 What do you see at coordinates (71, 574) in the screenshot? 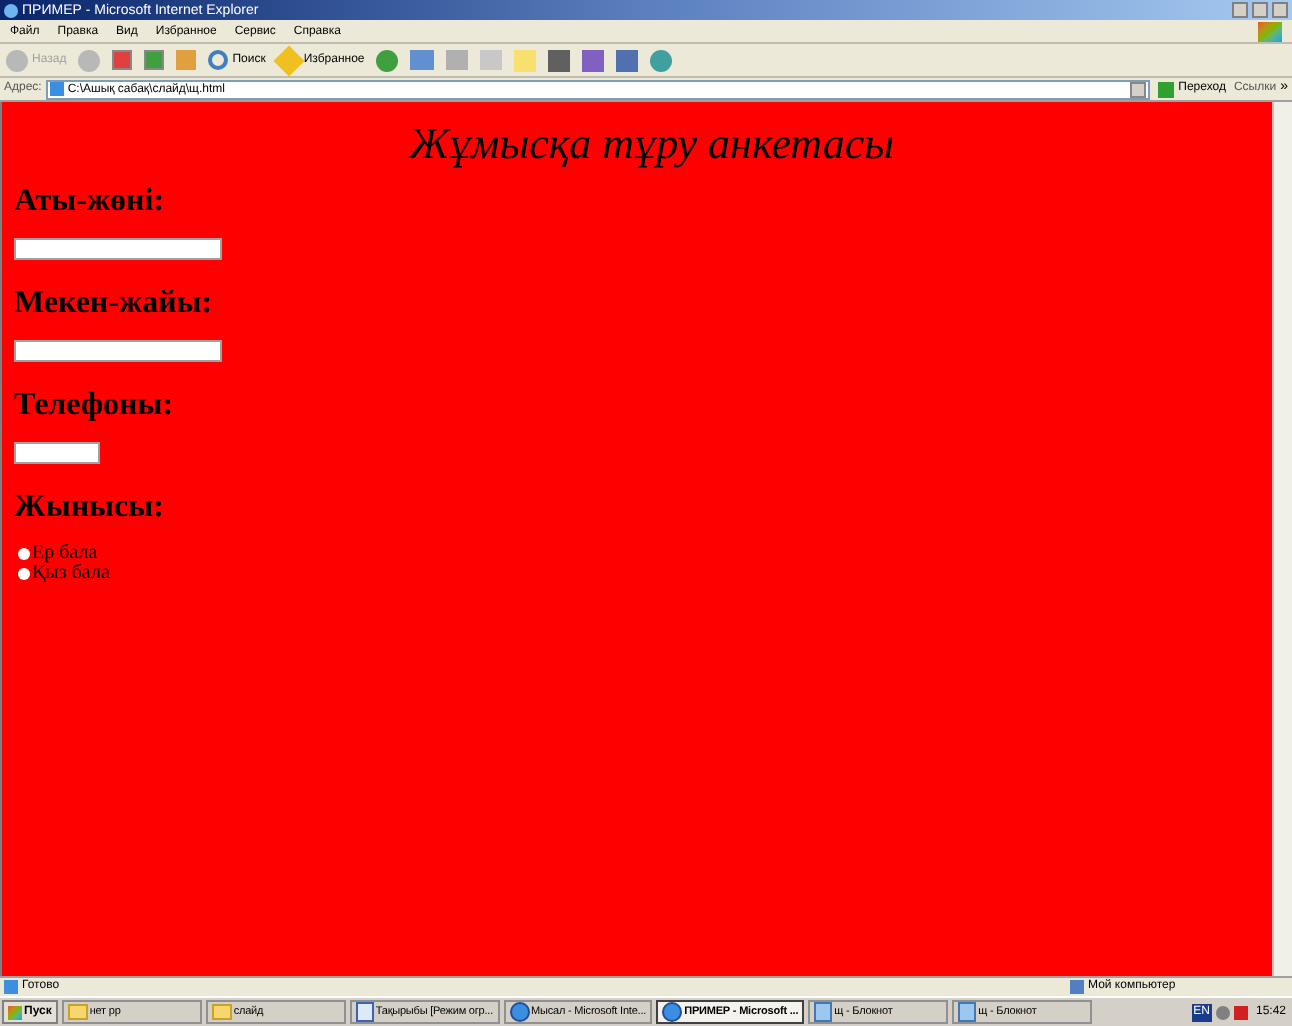
I see `radio-label: Қыз бала` at bounding box center [71, 574].